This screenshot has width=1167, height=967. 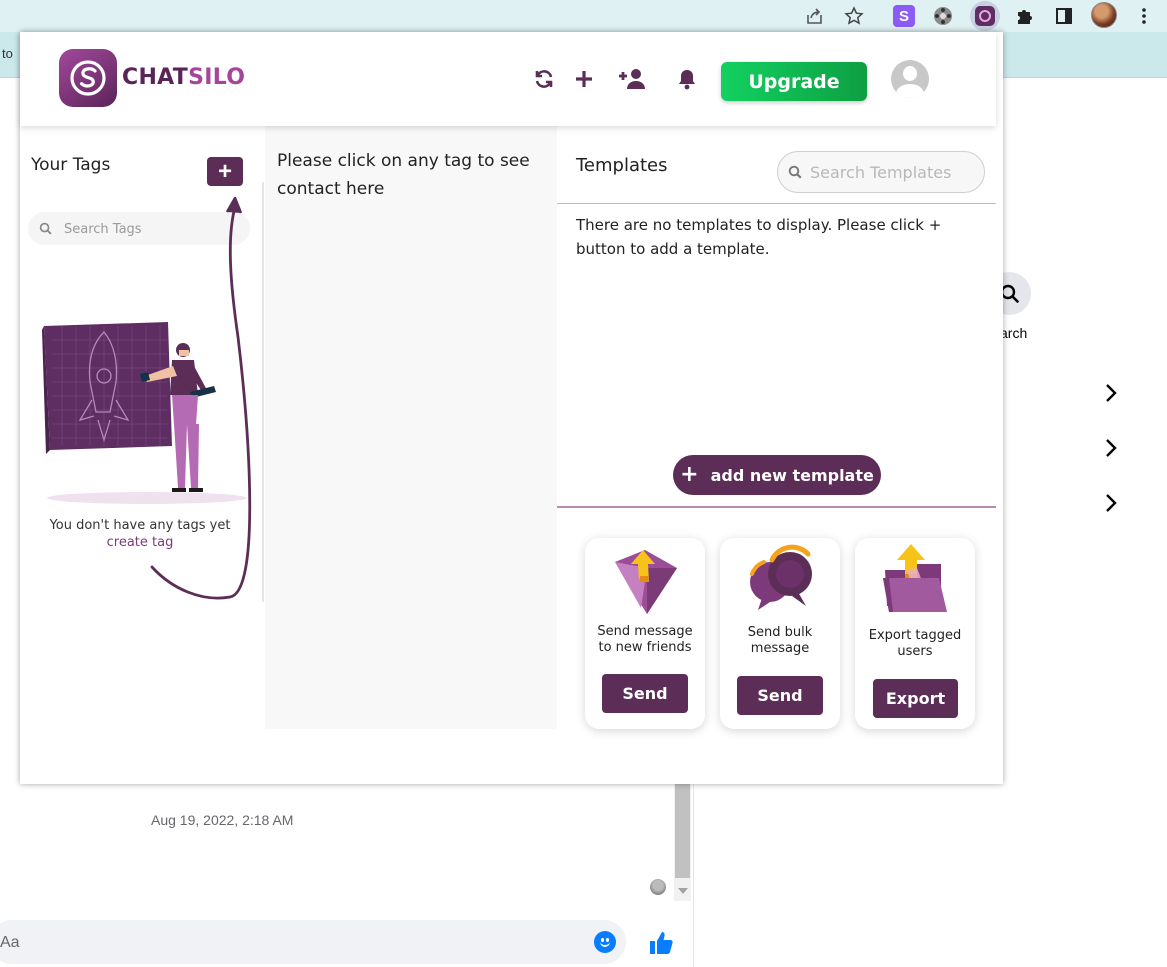 I want to click on user-avatar, so click(x=910, y=79).